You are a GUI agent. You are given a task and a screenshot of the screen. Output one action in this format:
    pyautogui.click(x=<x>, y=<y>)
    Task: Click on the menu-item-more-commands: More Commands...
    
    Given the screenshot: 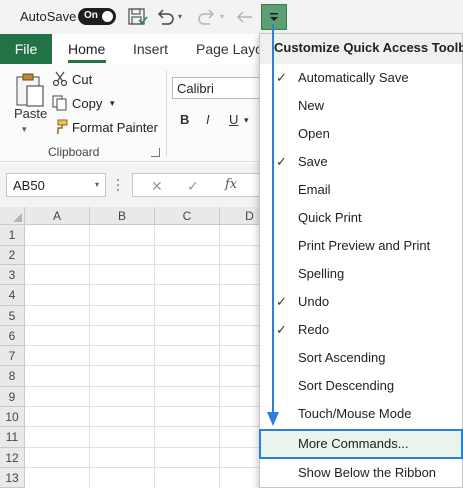 What is the action you would take?
    pyautogui.click(x=361, y=444)
    